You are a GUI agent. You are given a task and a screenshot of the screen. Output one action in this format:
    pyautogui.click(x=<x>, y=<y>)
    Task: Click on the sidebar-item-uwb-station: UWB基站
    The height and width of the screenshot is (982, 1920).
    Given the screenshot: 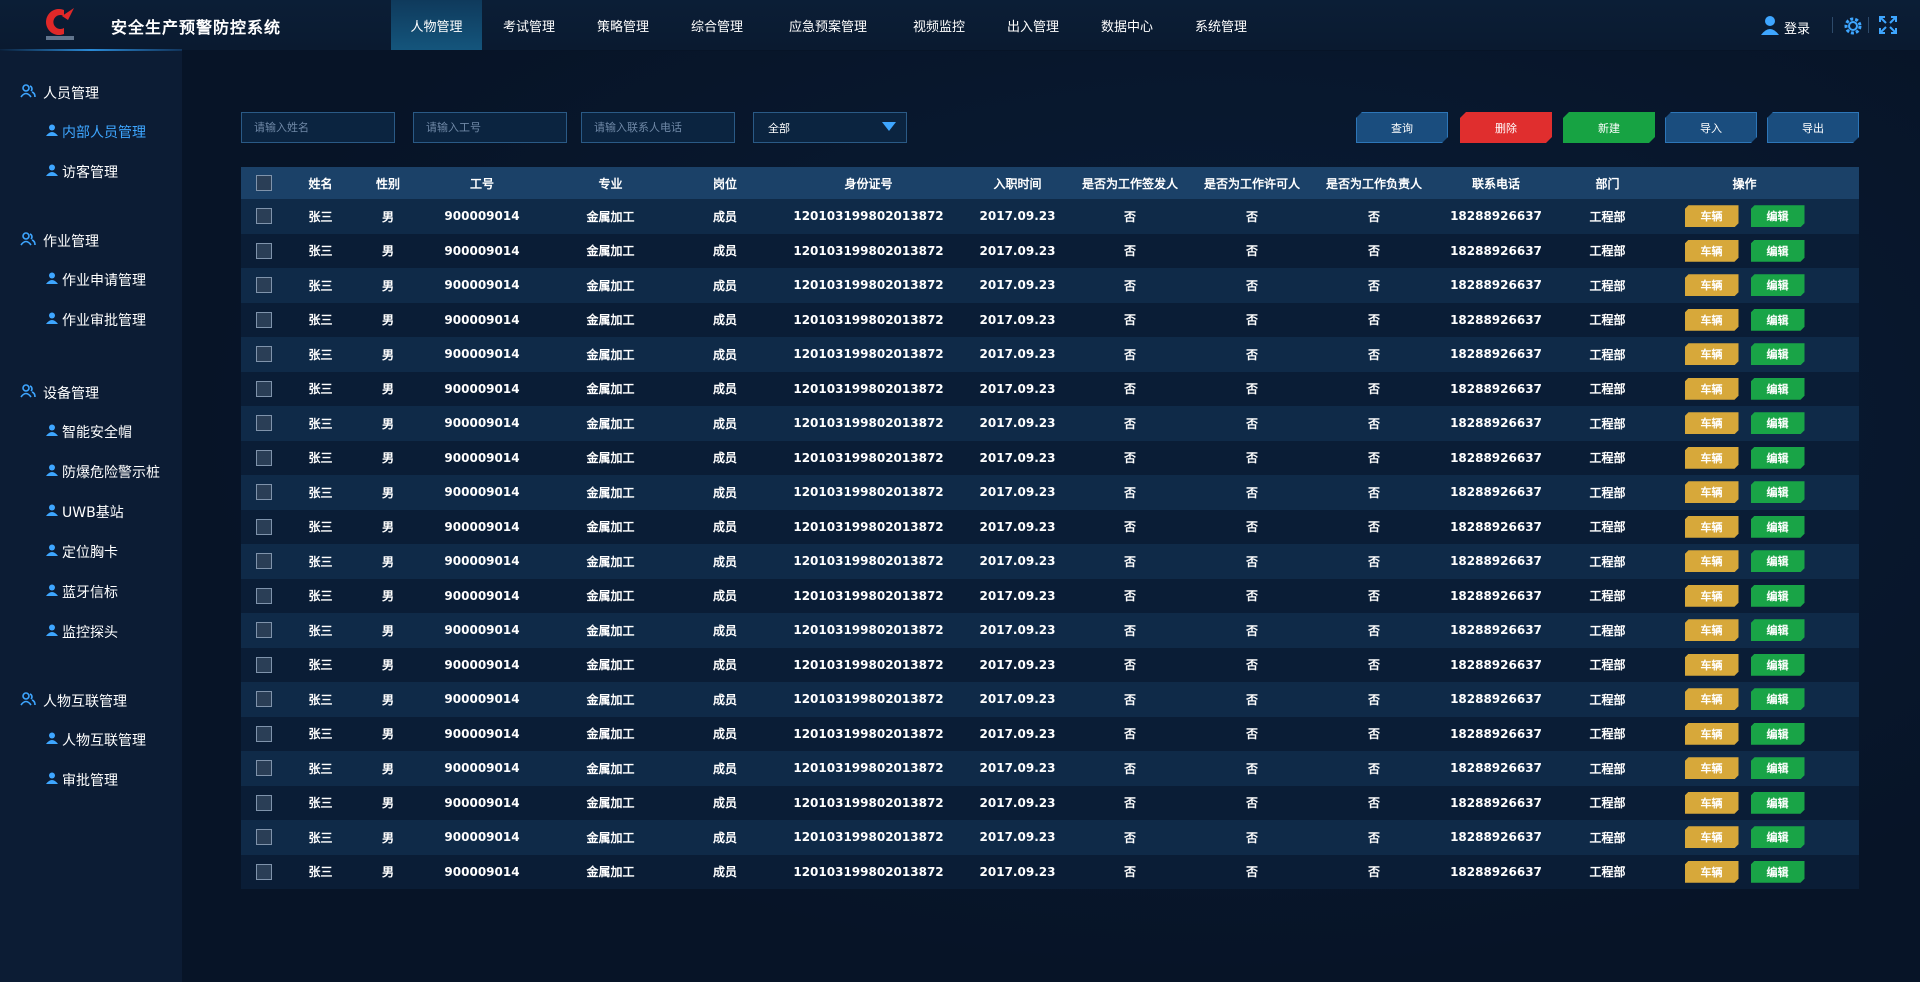 What is the action you would take?
    pyautogui.click(x=91, y=512)
    